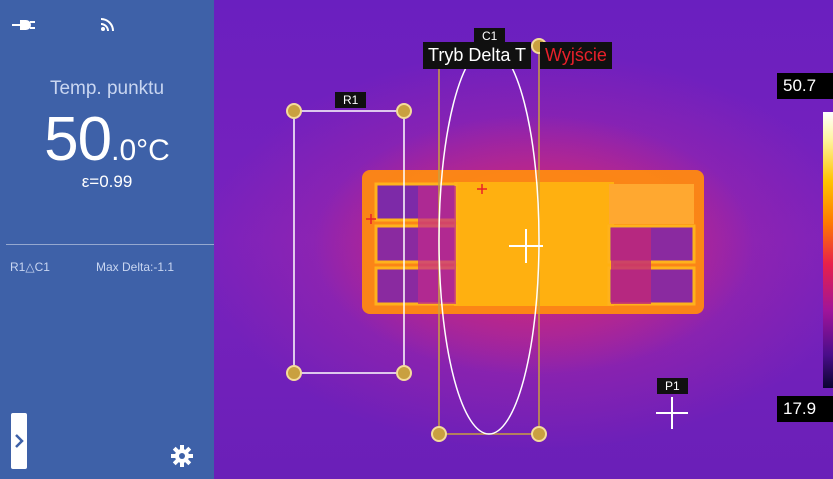 This screenshot has width=833, height=479. Describe the element at coordinates (110, 244) in the screenshot. I see `divider` at that location.